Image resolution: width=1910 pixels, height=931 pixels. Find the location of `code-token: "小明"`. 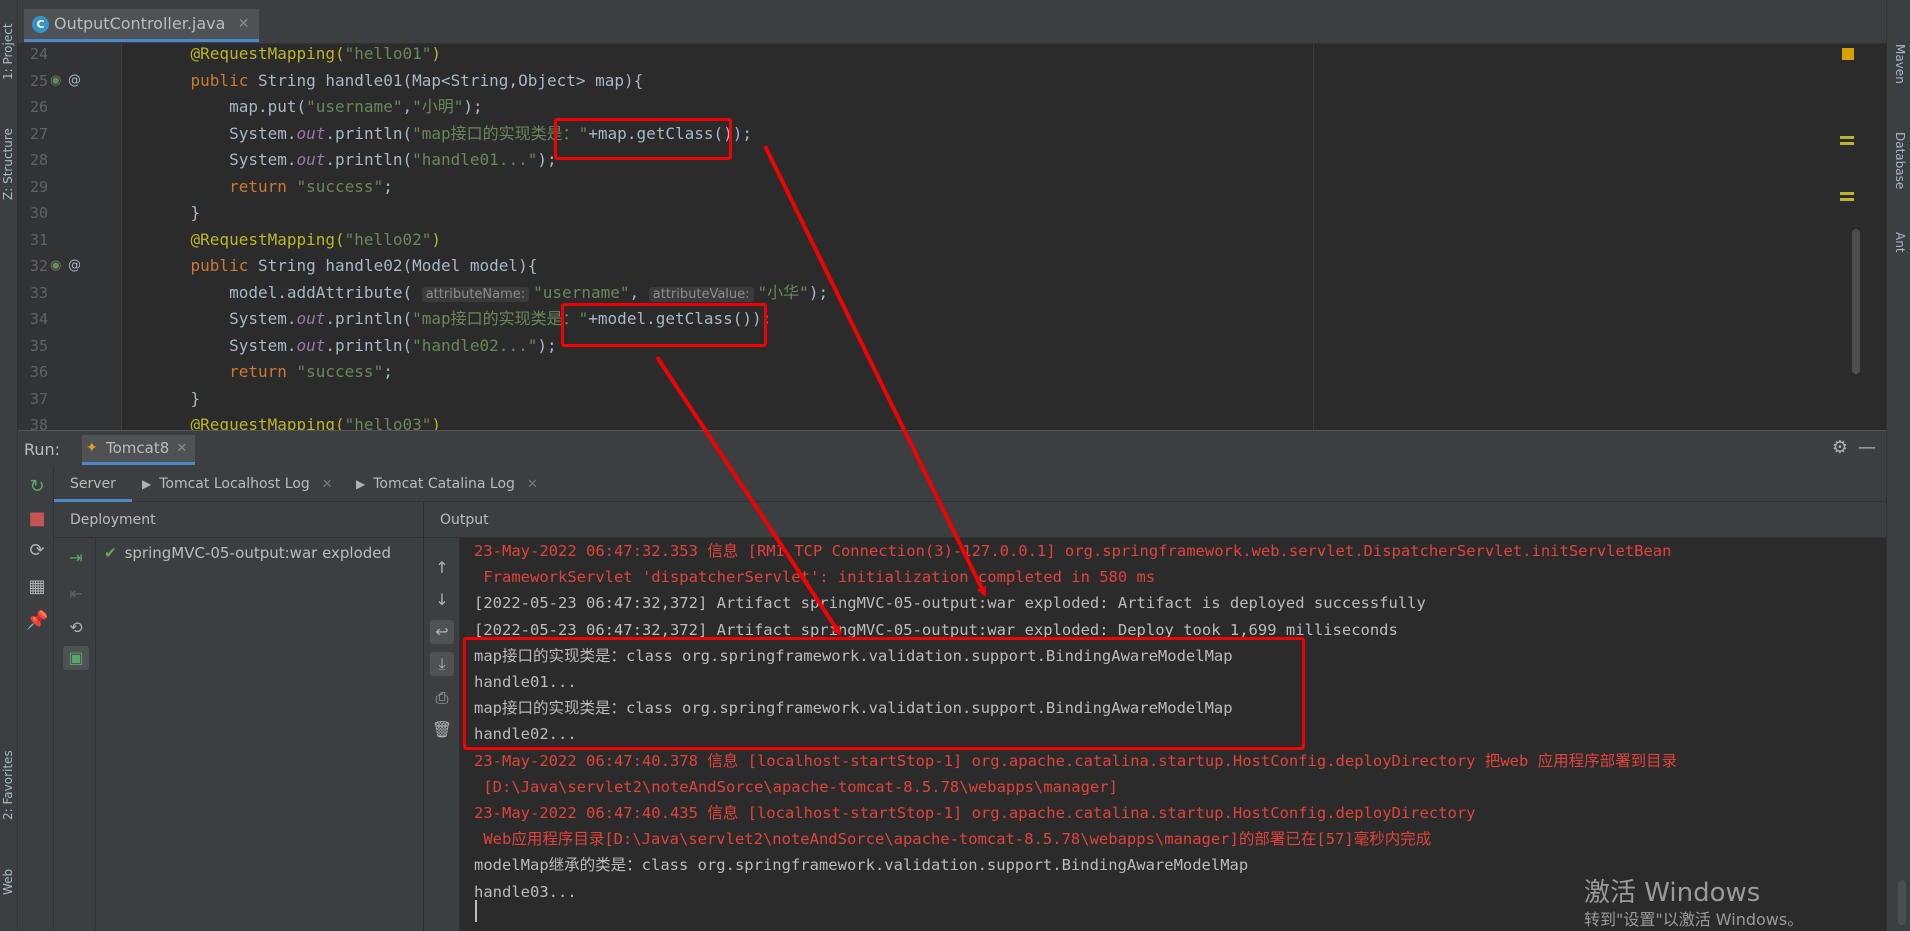

code-token: "小明" is located at coordinates (438, 106).